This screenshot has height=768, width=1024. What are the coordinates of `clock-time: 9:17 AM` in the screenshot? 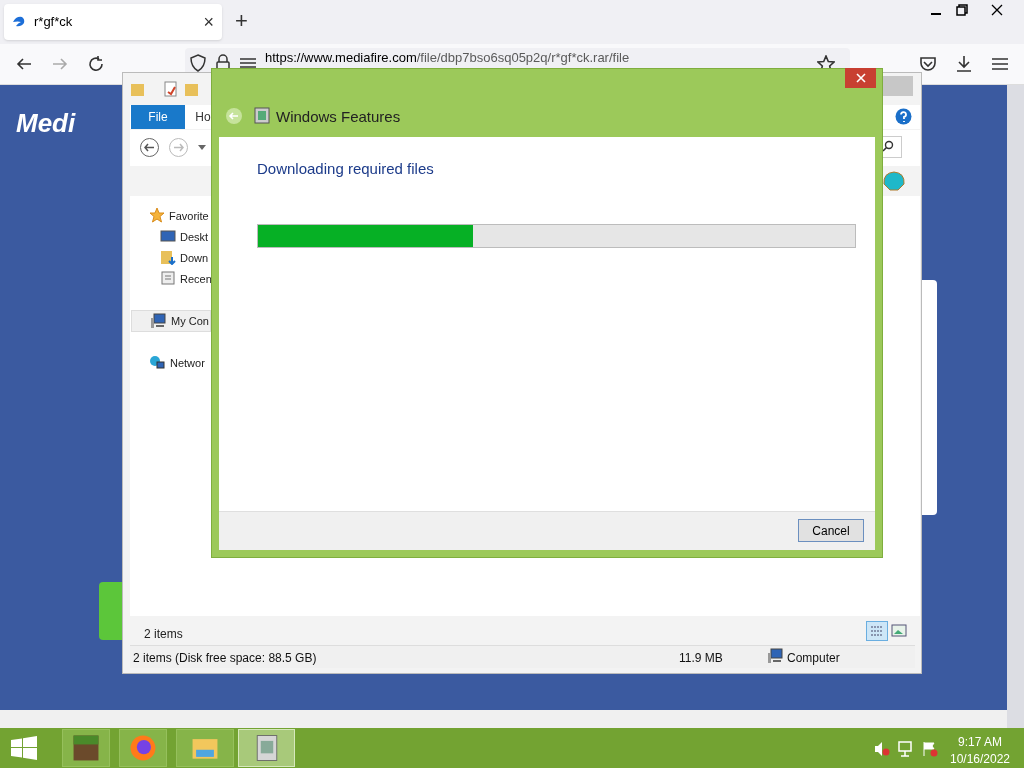 It's located at (980, 742).